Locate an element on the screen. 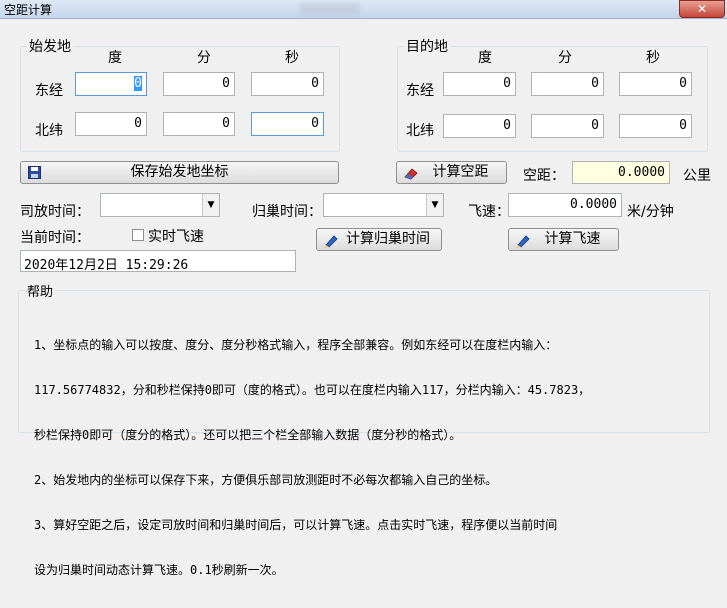  blurred-background-text is located at coordinates (330, 9).